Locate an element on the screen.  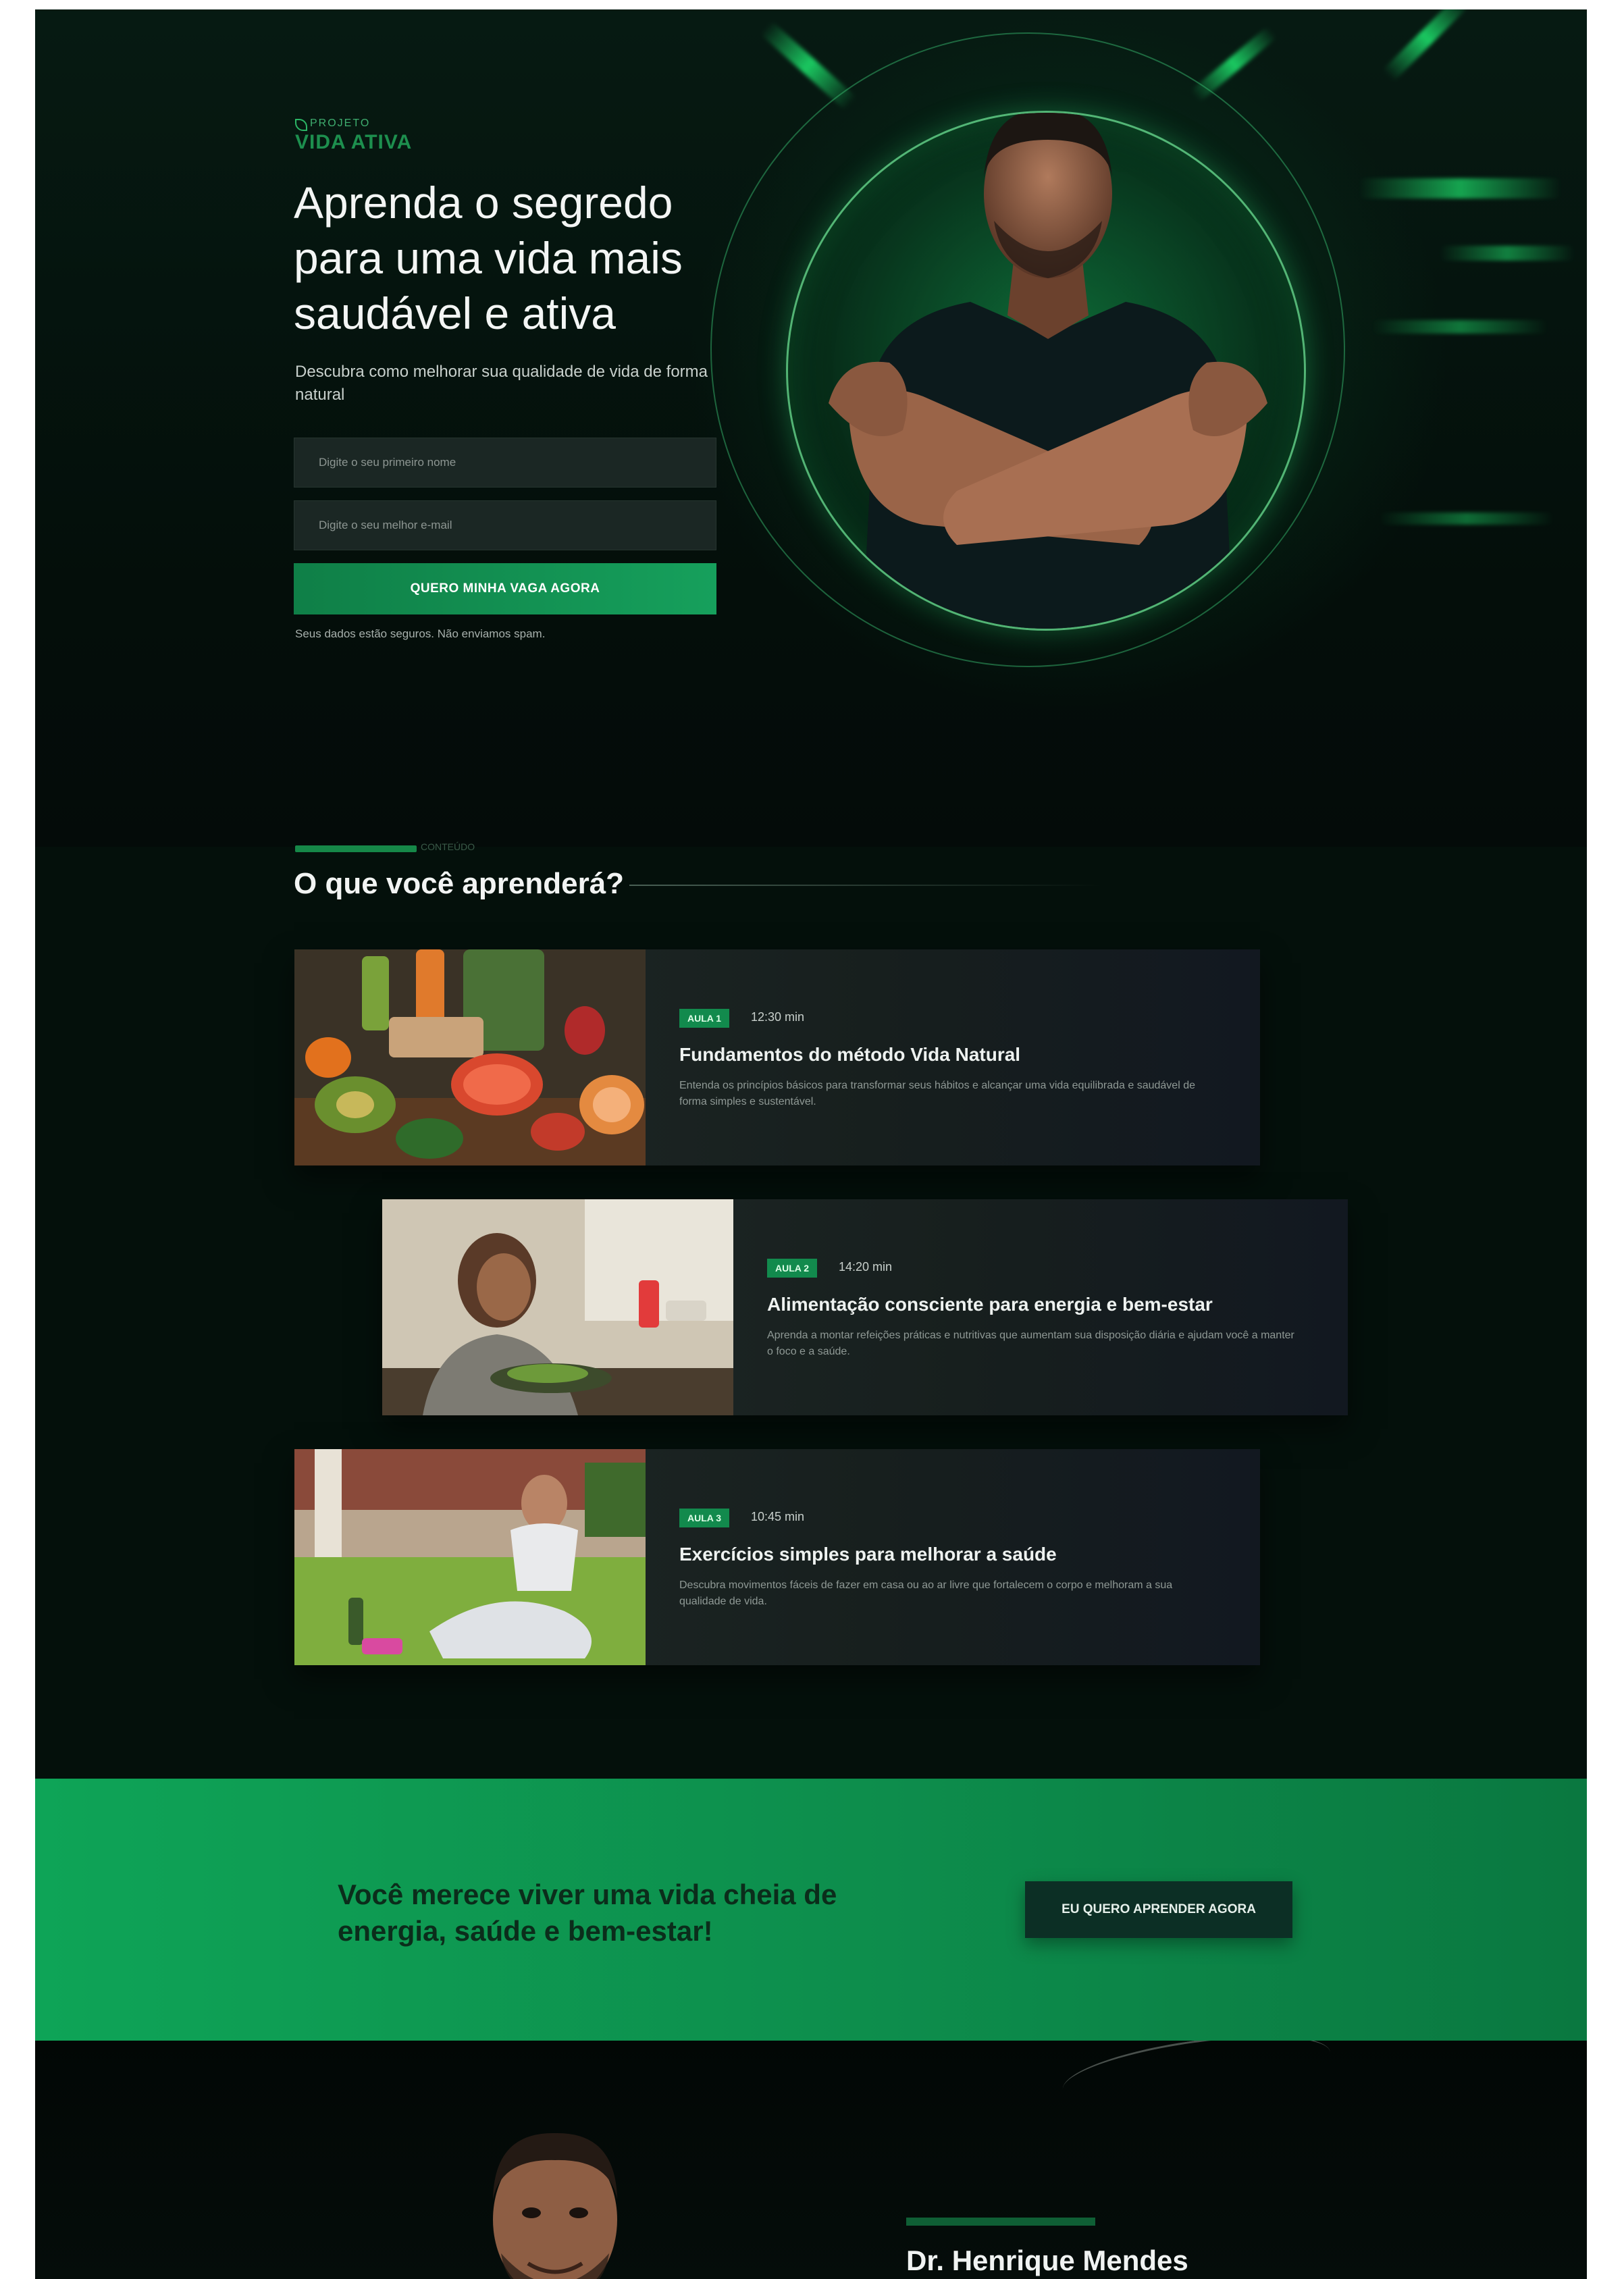
author-photo is located at coordinates (555, 2198).